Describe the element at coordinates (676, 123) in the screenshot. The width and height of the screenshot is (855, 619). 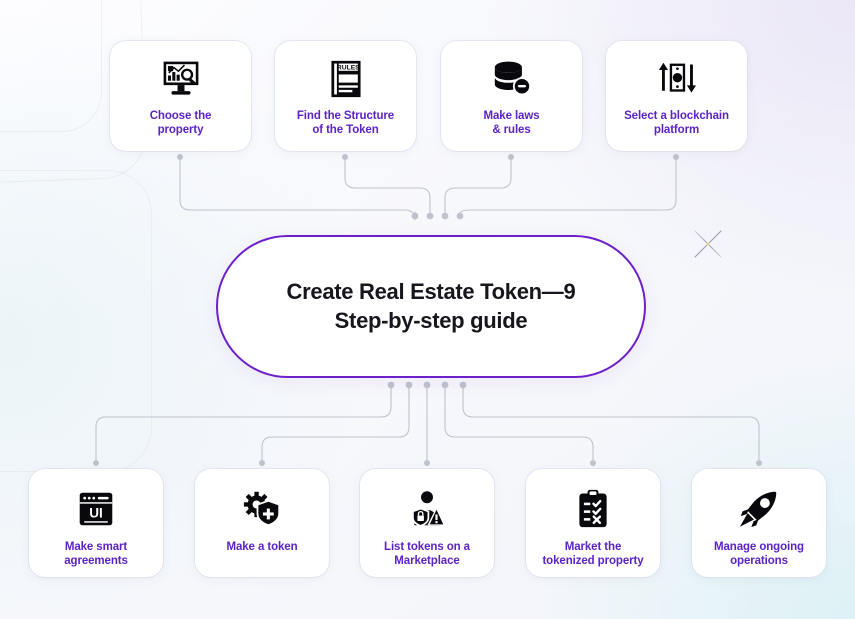
I see `step-card-label: Select a blockchain platform` at that location.